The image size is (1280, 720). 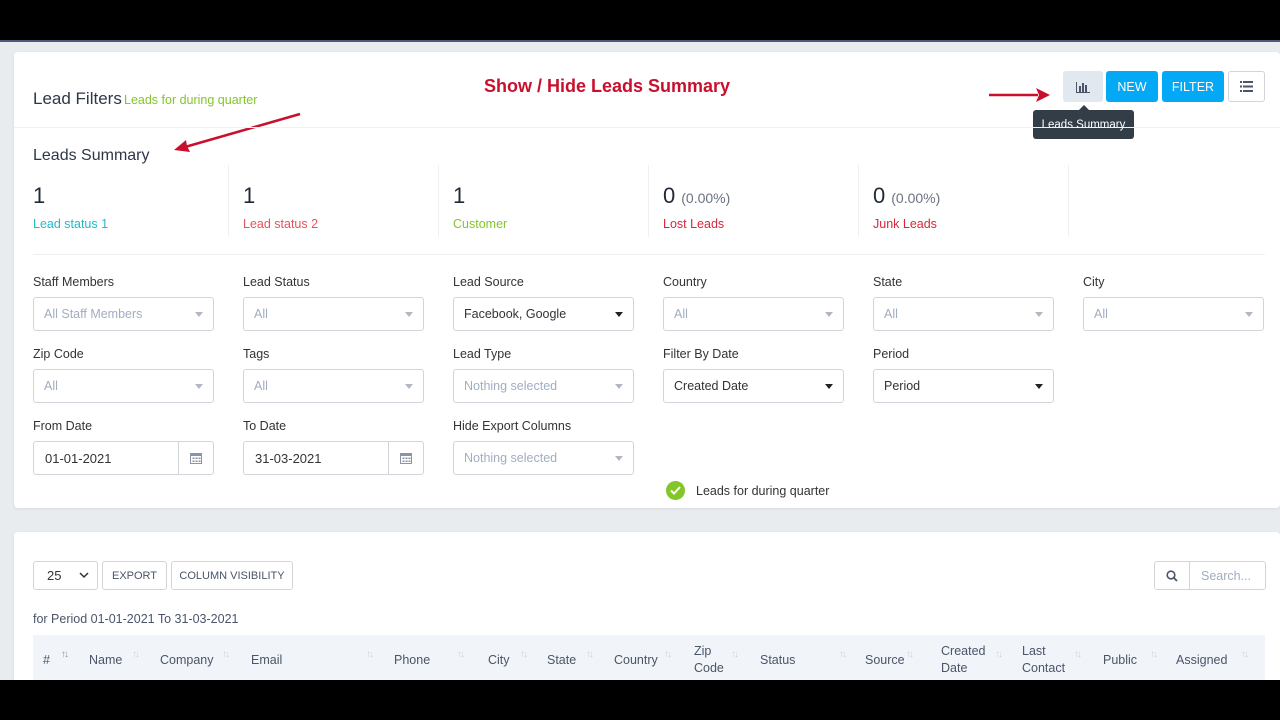 I want to click on lead-status-select: All, so click(x=333, y=314).